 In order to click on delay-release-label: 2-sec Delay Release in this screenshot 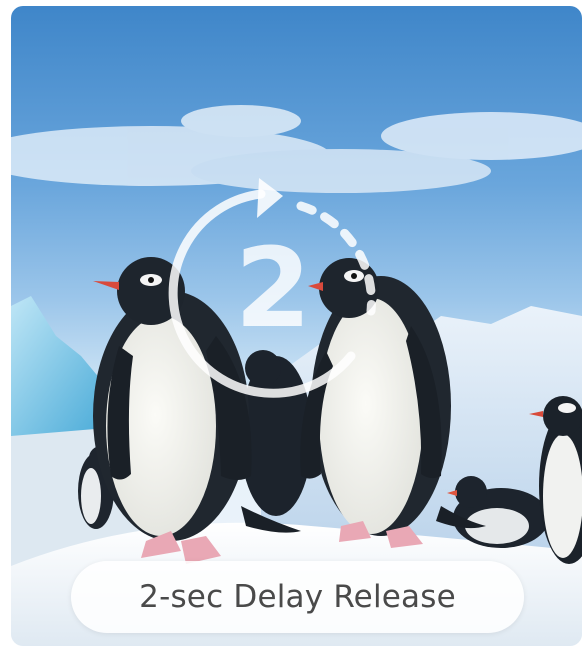, I will do `click(297, 597)`.